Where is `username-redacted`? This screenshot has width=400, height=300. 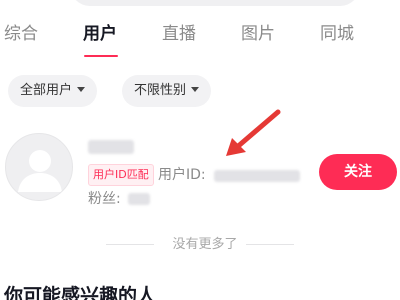
username-redacted is located at coordinates (111, 147).